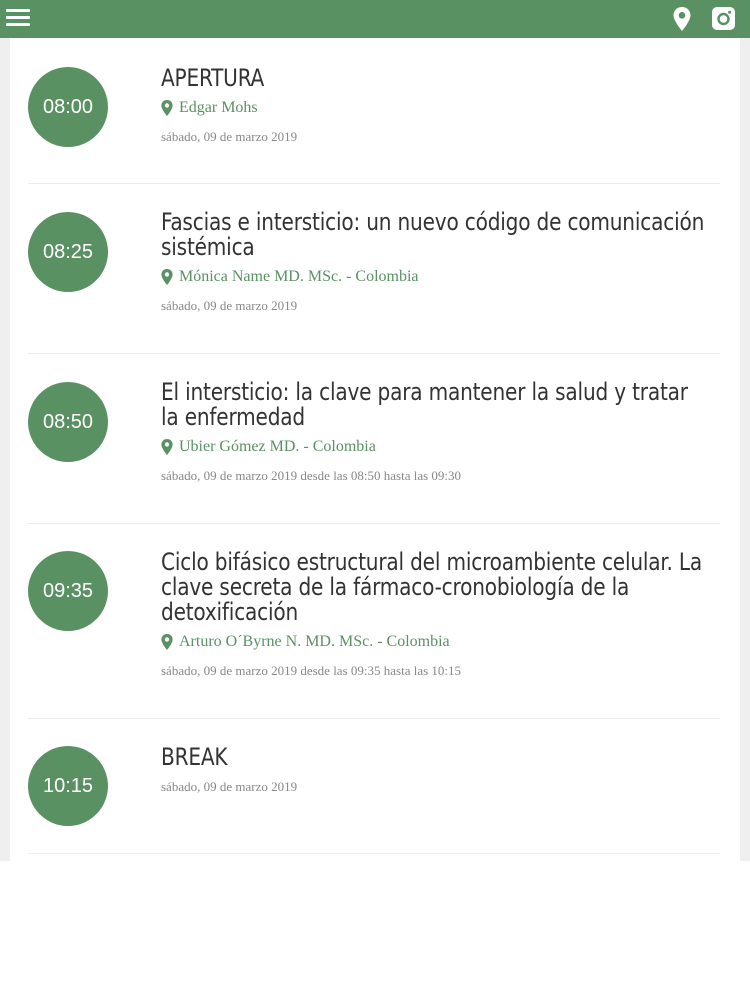 This screenshot has height=1000, width=750. I want to click on speaker-row: Mónica Name MD. MSc. - Colombia, so click(437, 277).